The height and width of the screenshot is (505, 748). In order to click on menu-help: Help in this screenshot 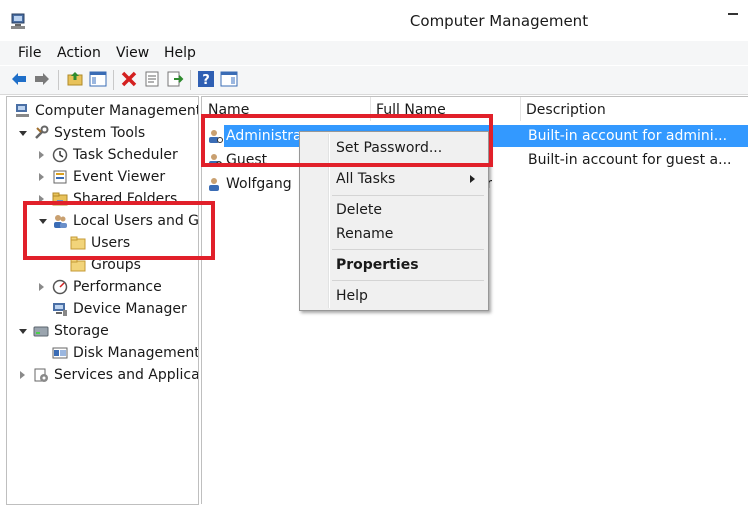, I will do `click(180, 53)`.